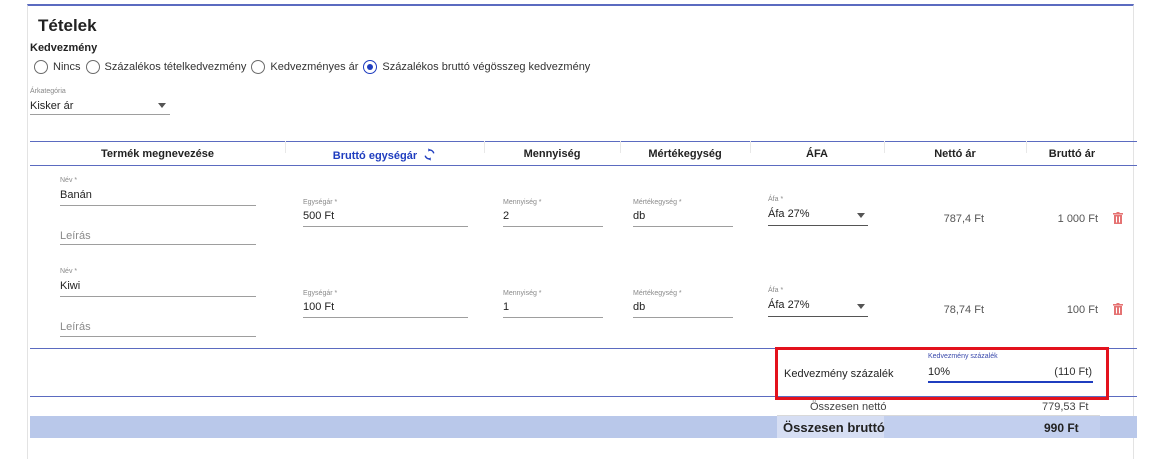 This screenshot has height=459, width=1167. I want to click on highlight-box, so click(942, 373).